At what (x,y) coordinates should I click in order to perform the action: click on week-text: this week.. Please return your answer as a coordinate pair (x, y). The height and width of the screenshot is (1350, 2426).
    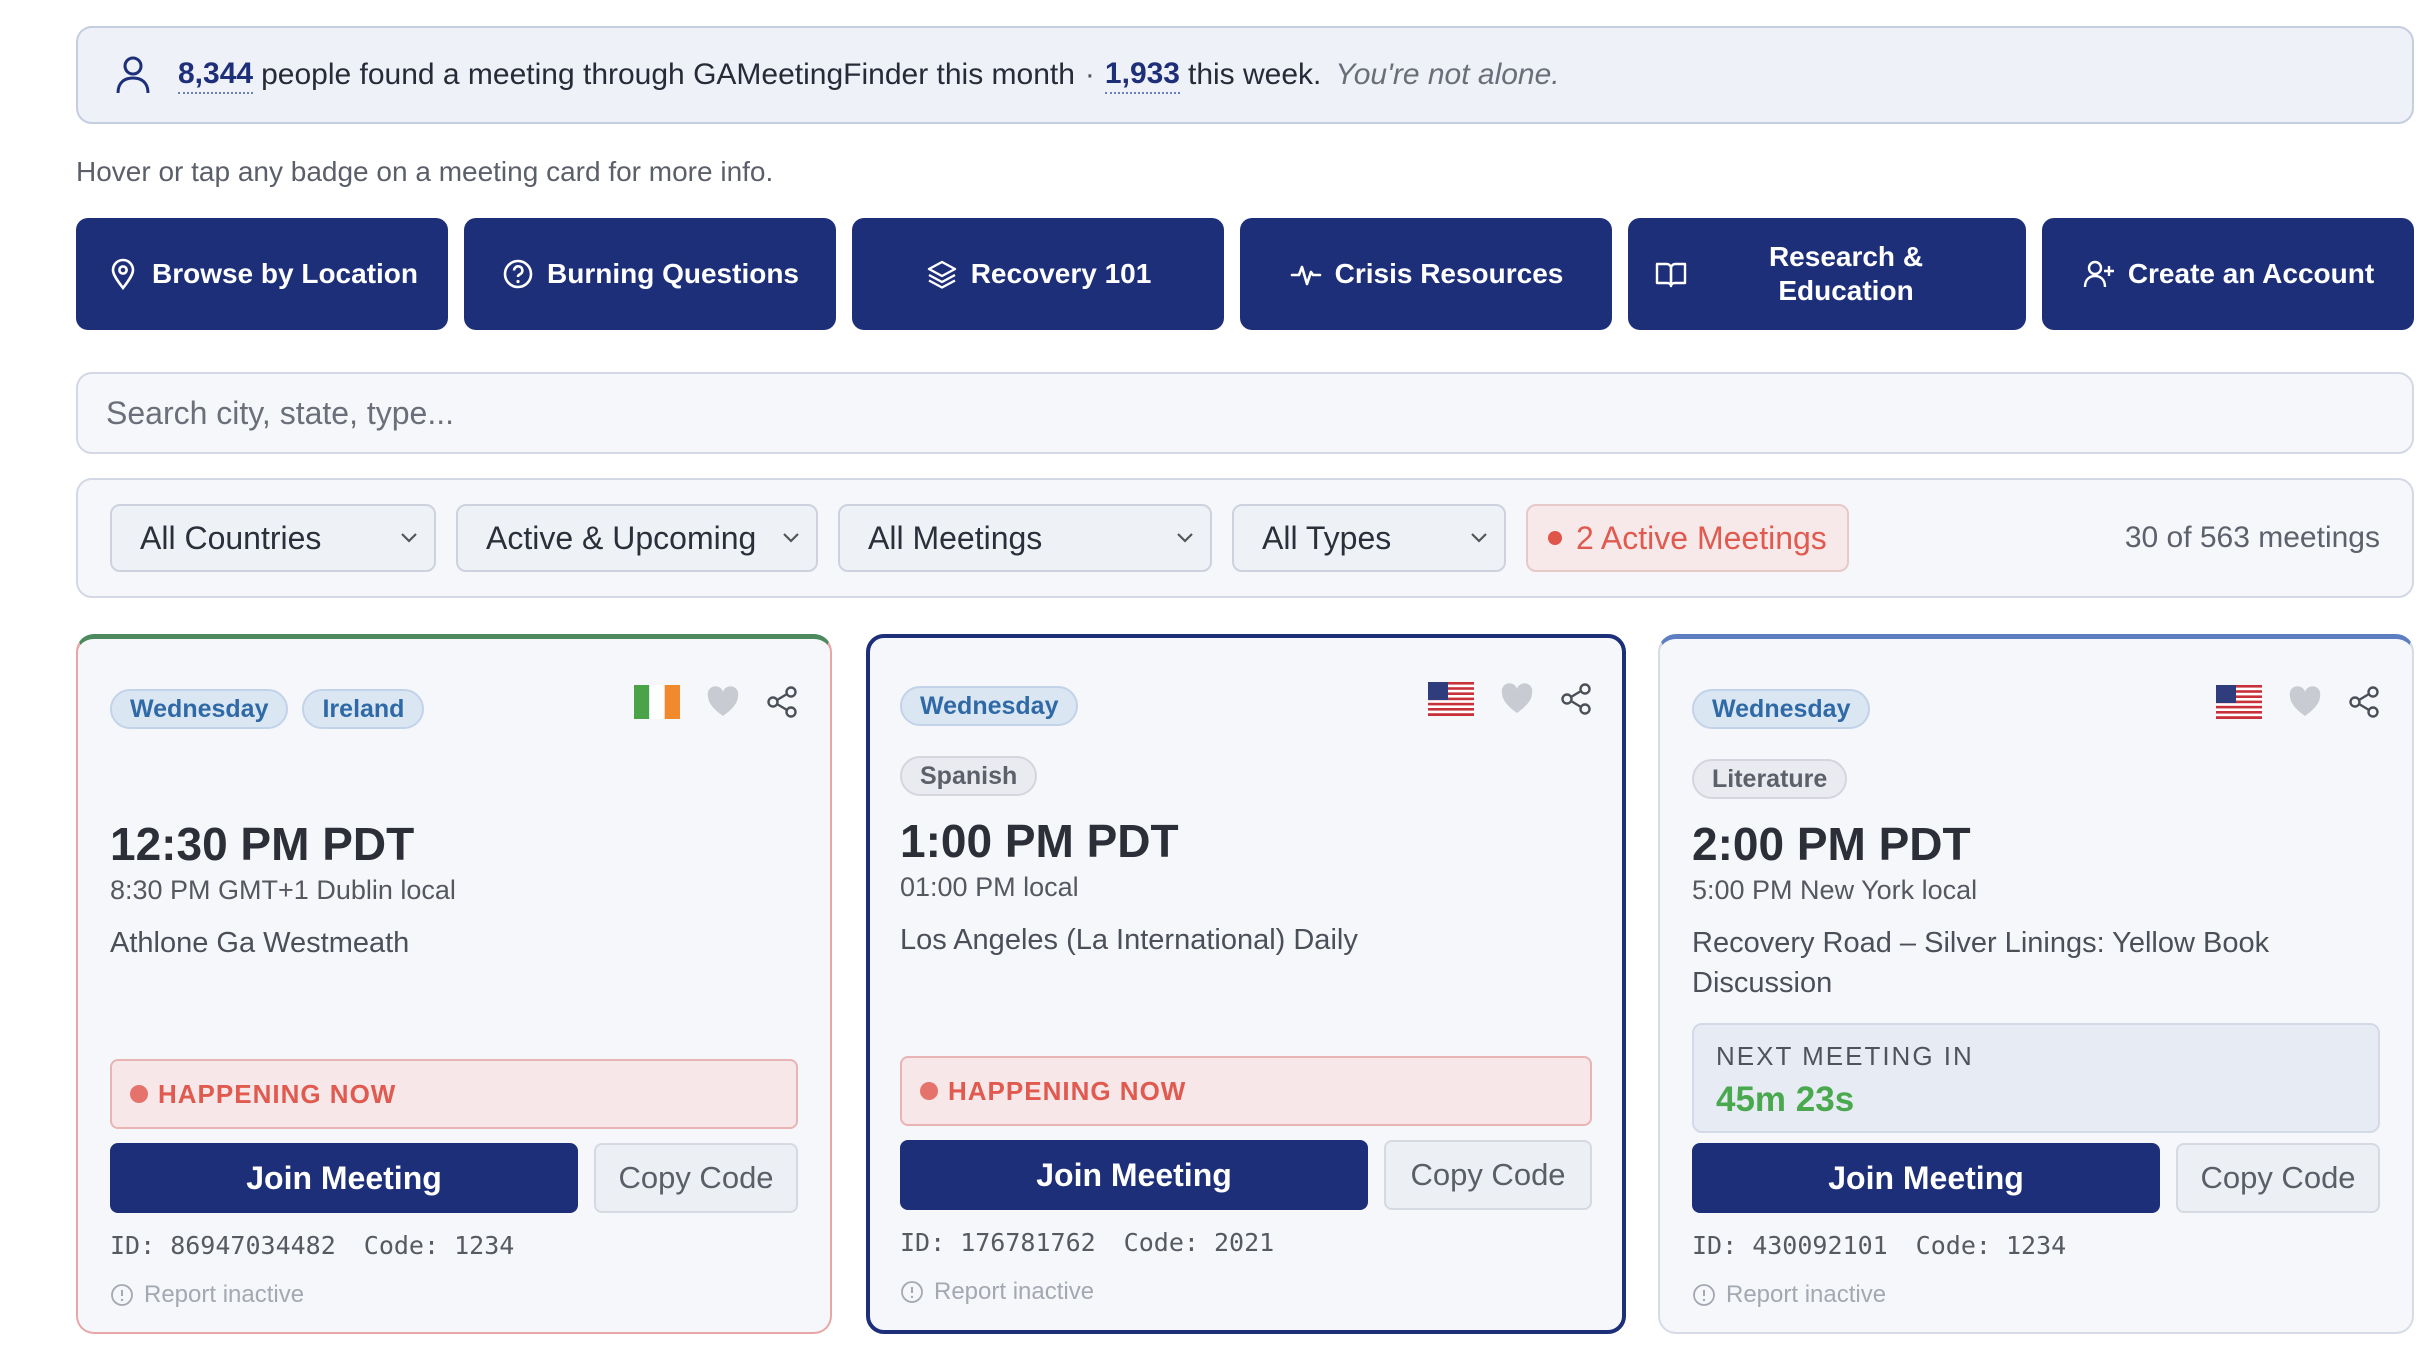
    Looking at the image, I should click on (1255, 74).